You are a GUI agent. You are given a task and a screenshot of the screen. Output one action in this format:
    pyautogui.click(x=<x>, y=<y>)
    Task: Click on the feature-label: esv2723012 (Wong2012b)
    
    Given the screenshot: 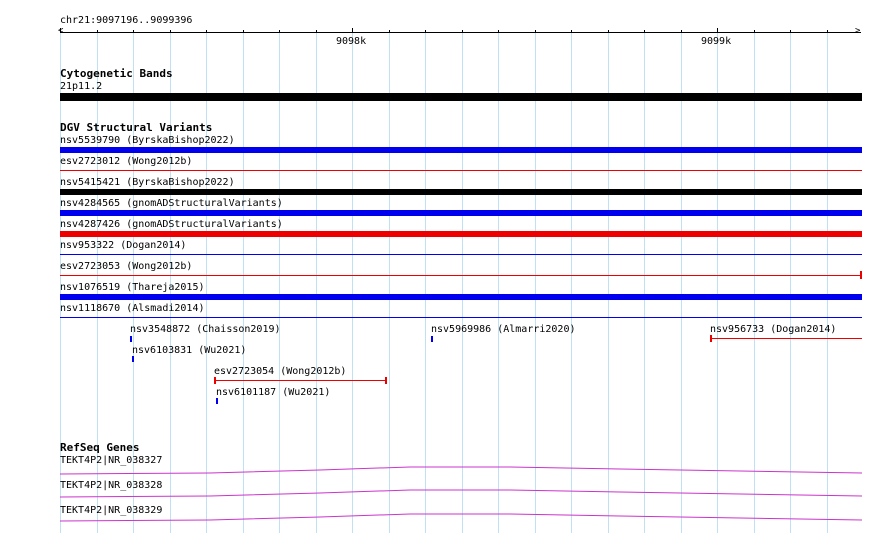 What is the action you would take?
    pyautogui.click(x=126, y=161)
    